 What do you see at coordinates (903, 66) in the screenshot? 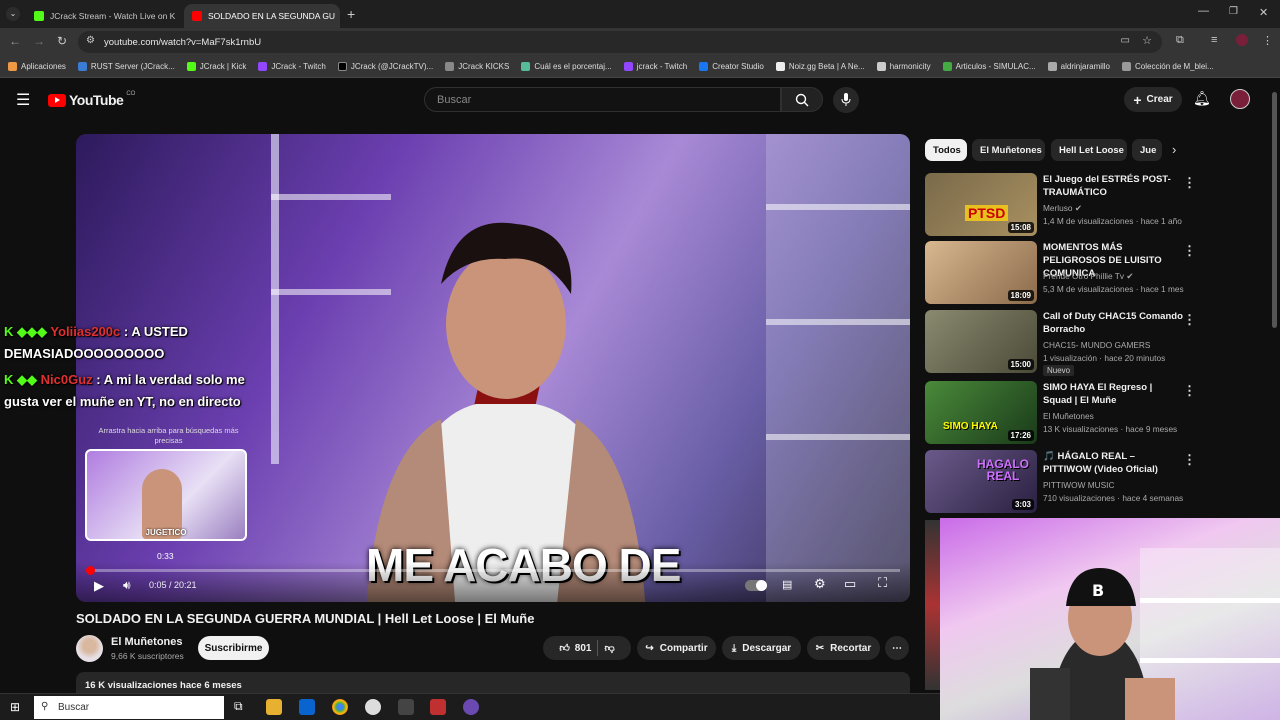
I see `bookmark-item: harmonicity` at bounding box center [903, 66].